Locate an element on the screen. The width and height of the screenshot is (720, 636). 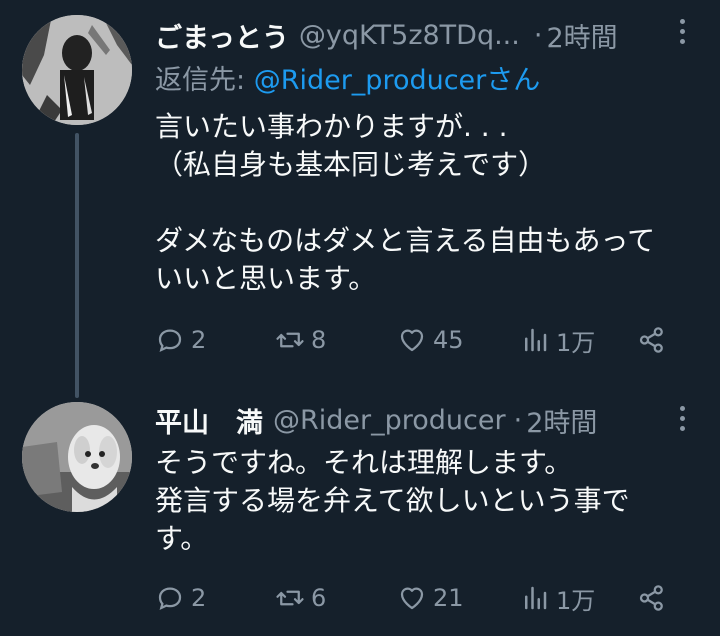
author-name: 平山 満 is located at coordinates (209, 420).